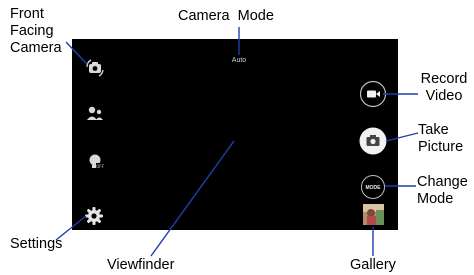 Image resolution: width=474 pixels, height=275 pixels. What do you see at coordinates (100, 166) in the screenshot?
I see `svg-text: OFF` at bounding box center [100, 166].